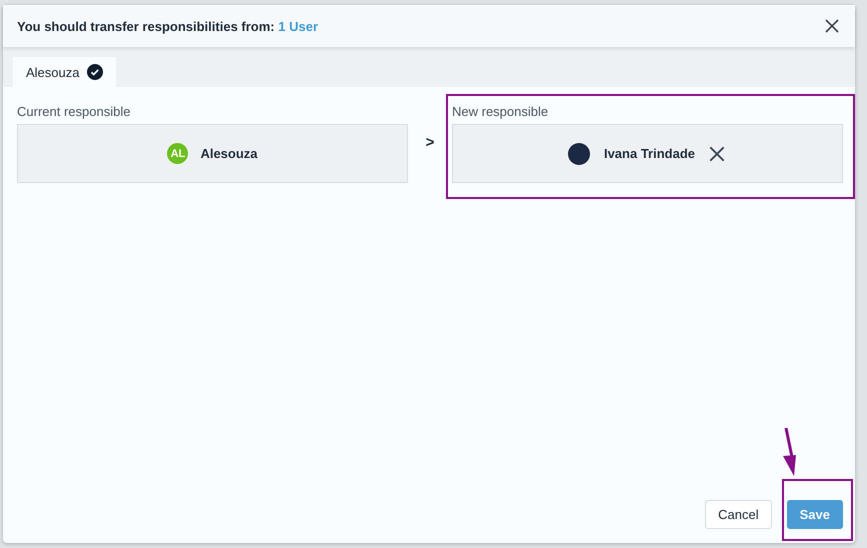 This screenshot has height=548, width=867. I want to click on initials-avatar: AL, so click(177, 153).